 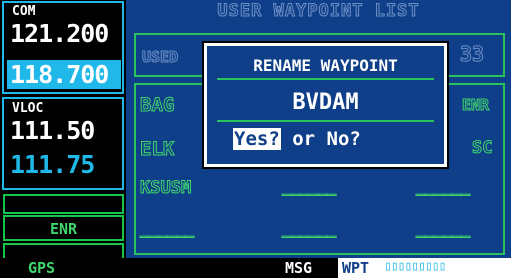 I want to click on list-item: ELK, so click(x=156, y=149).